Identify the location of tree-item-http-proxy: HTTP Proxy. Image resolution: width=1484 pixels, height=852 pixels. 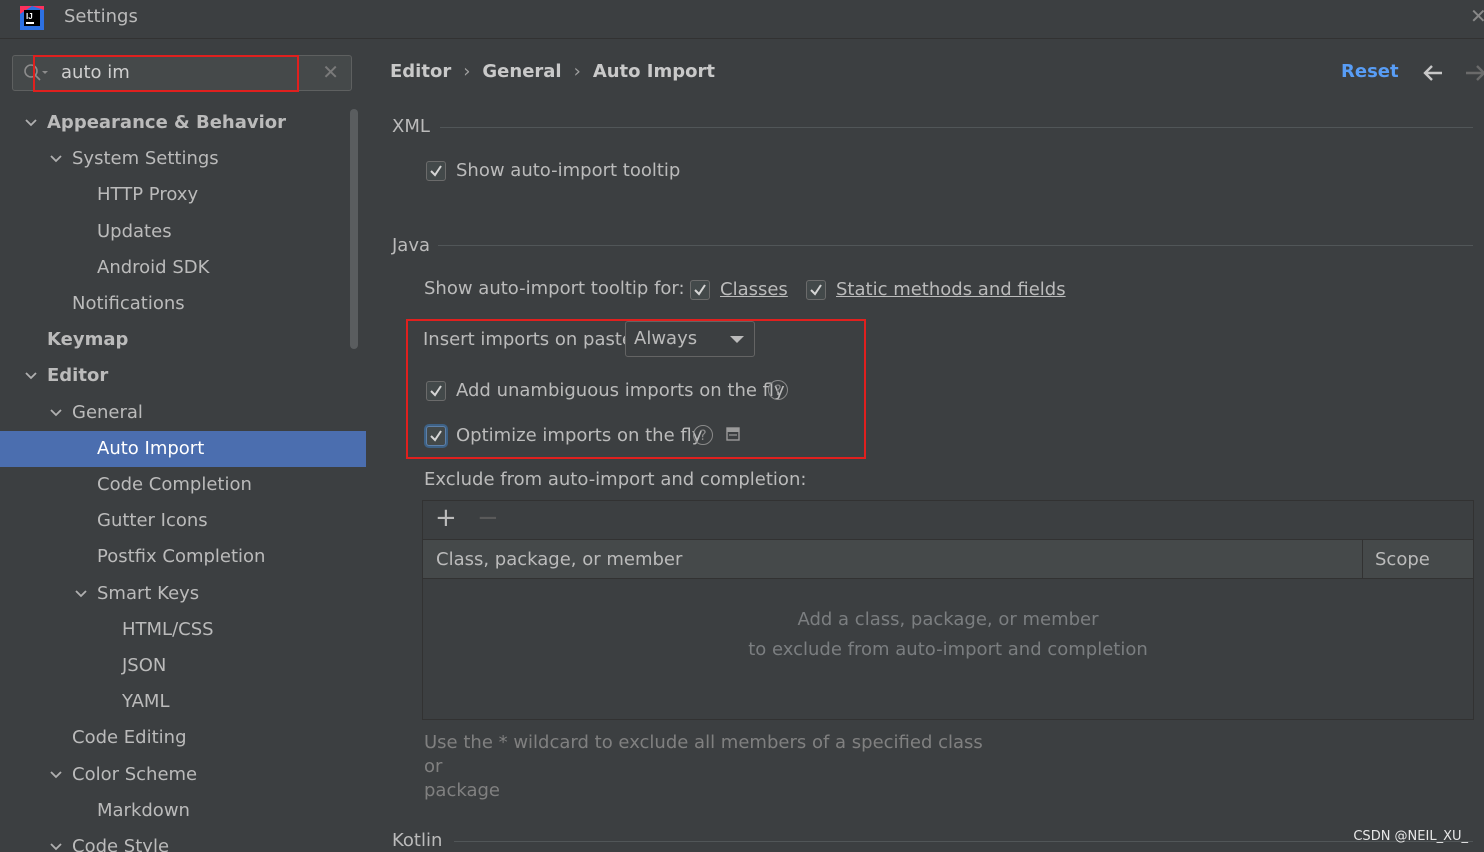
(183, 195).